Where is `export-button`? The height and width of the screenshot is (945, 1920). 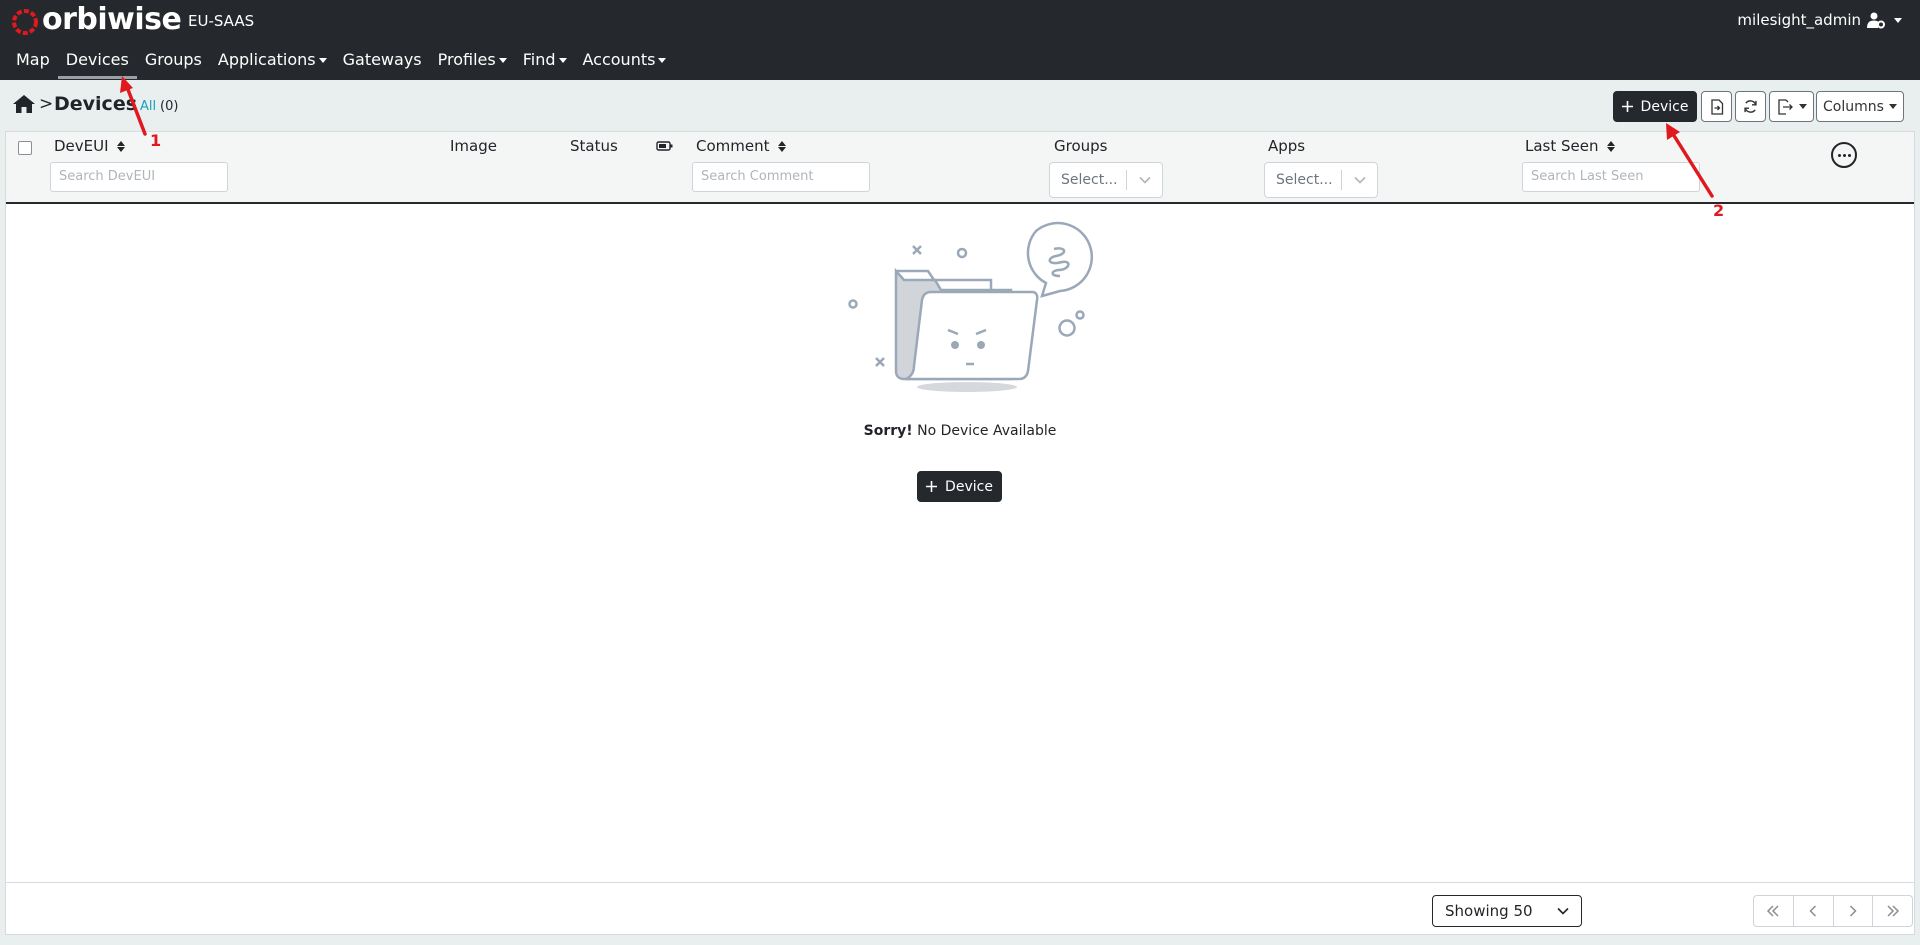 export-button is located at coordinates (1791, 106).